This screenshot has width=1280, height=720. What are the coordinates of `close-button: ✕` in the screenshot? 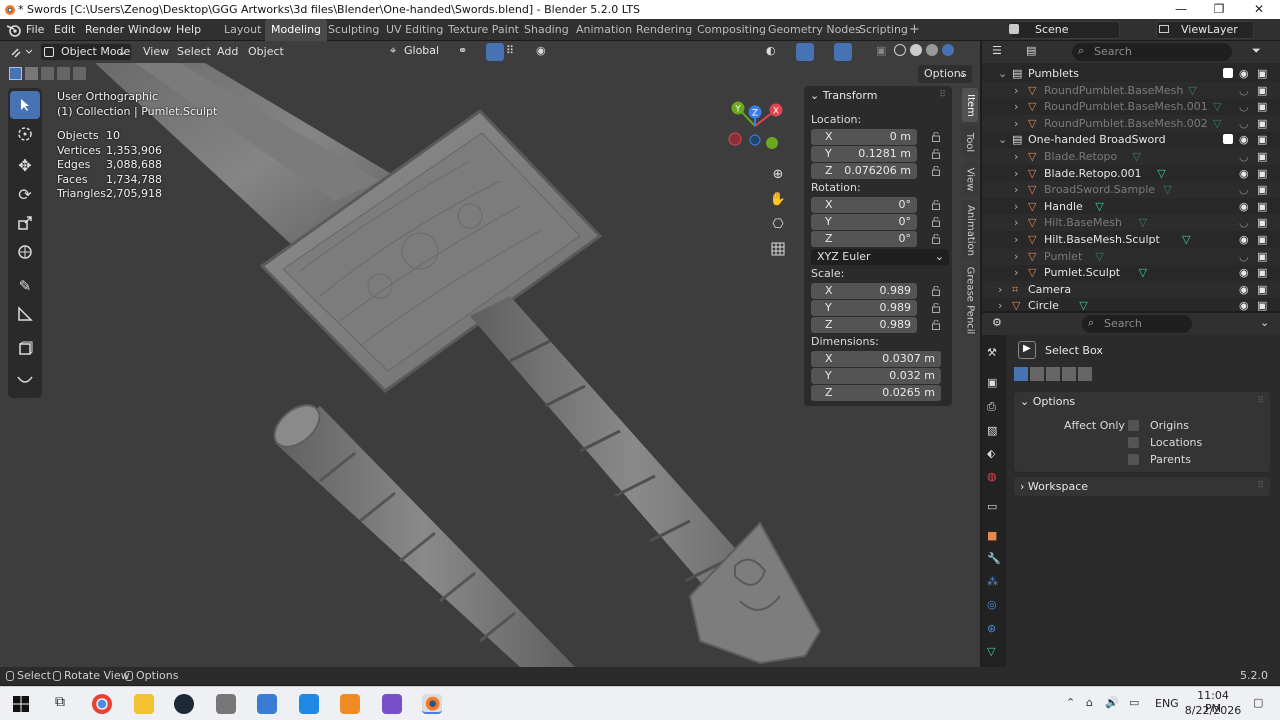 It's located at (1259, 9).